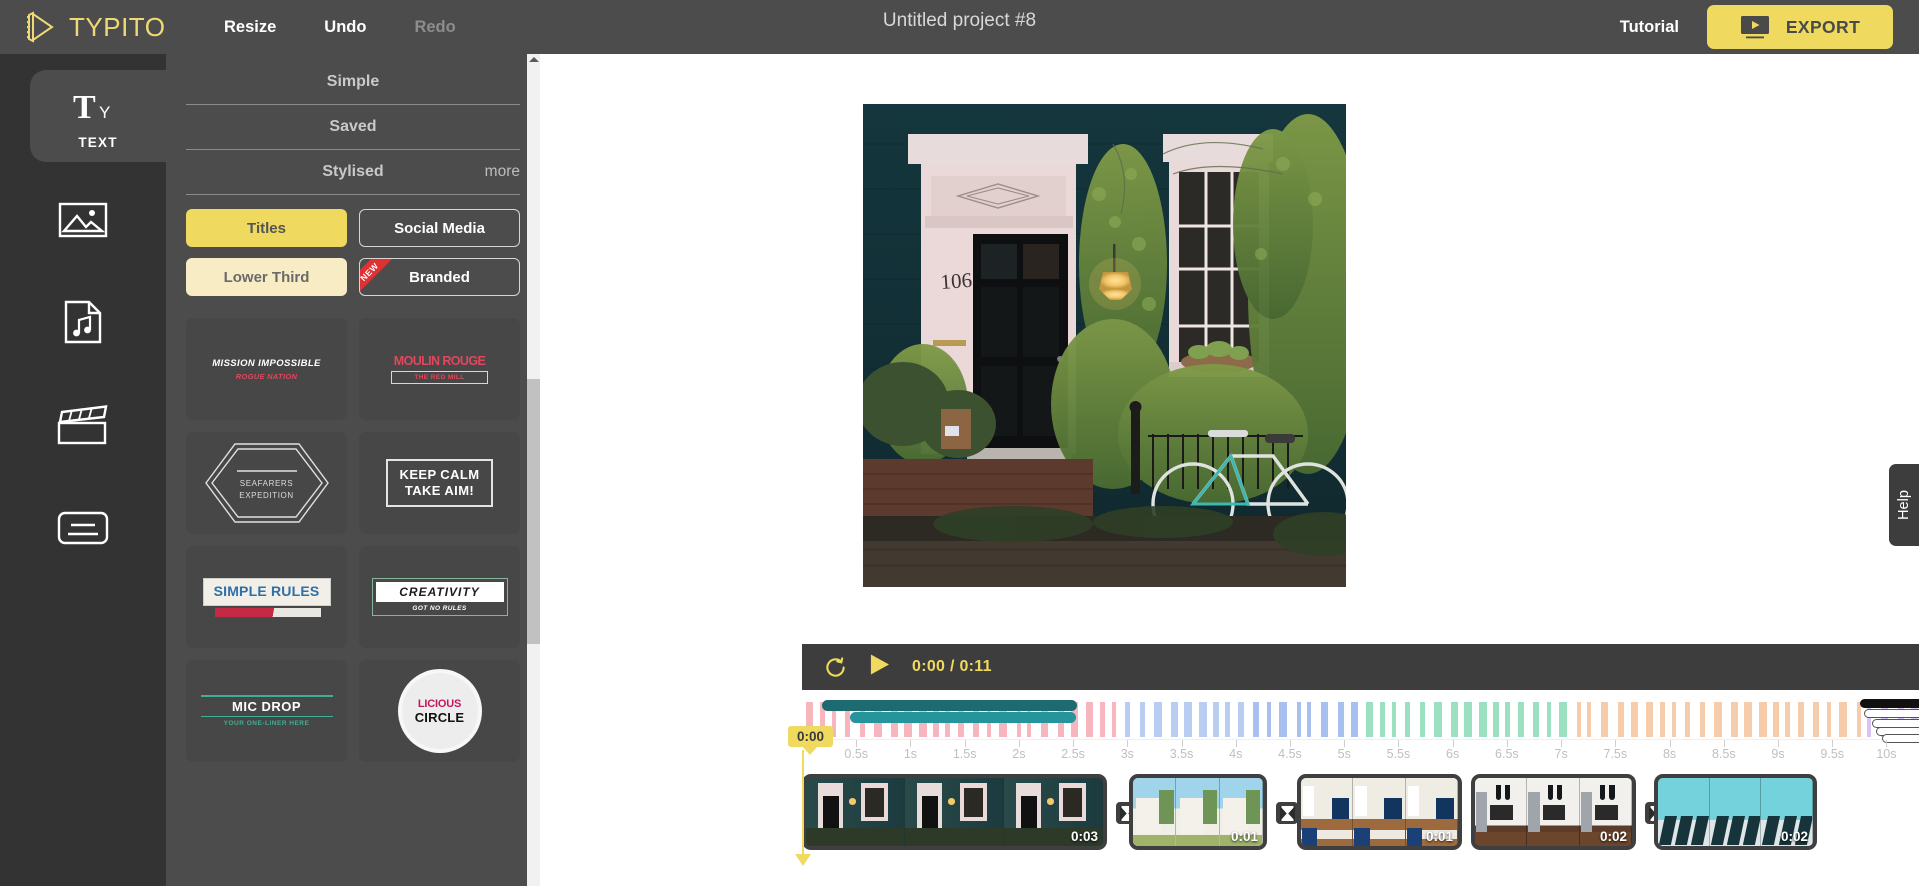 The image size is (1919, 886). Describe the element at coordinates (1778, 754) in the screenshot. I see `ruler-label: 9s` at that location.